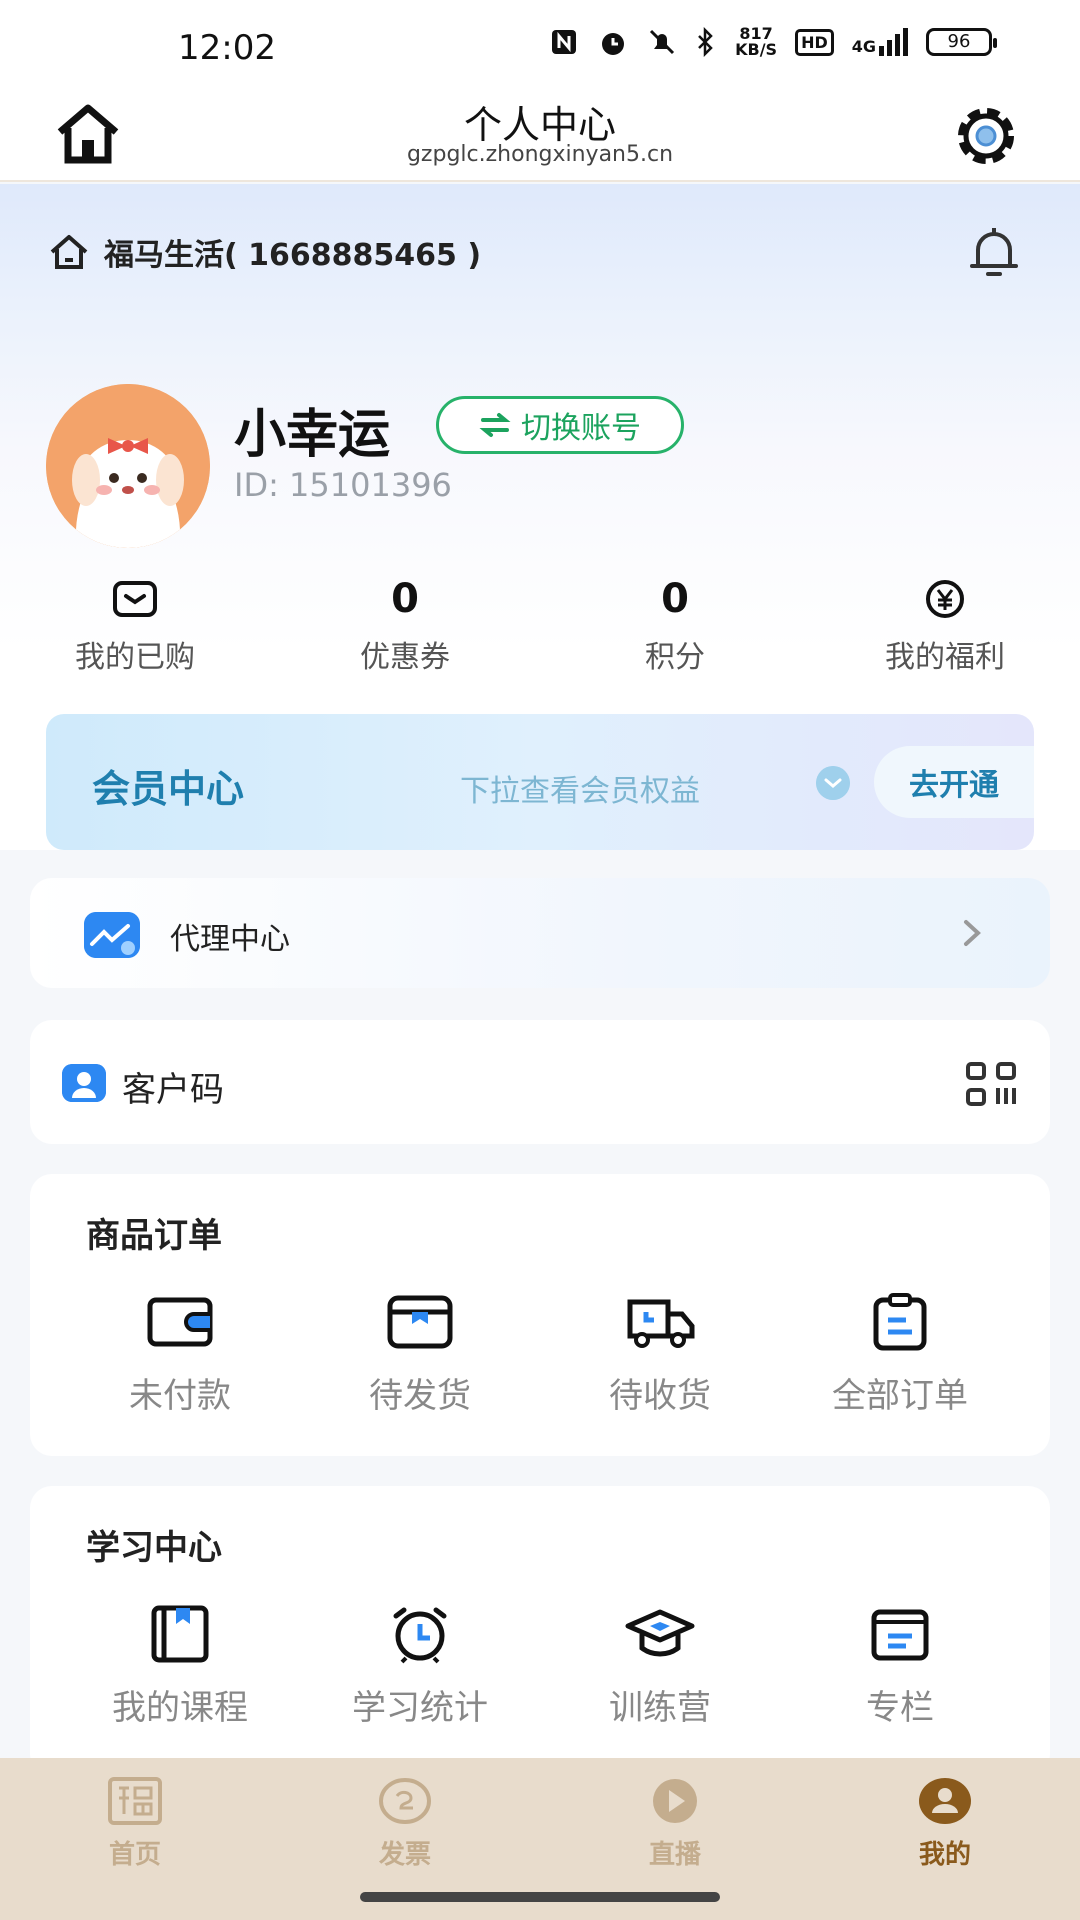 The height and width of the screenshot is (1920, 1080). I want to click on study-statistics: 学习统计, so click(420, 1666).